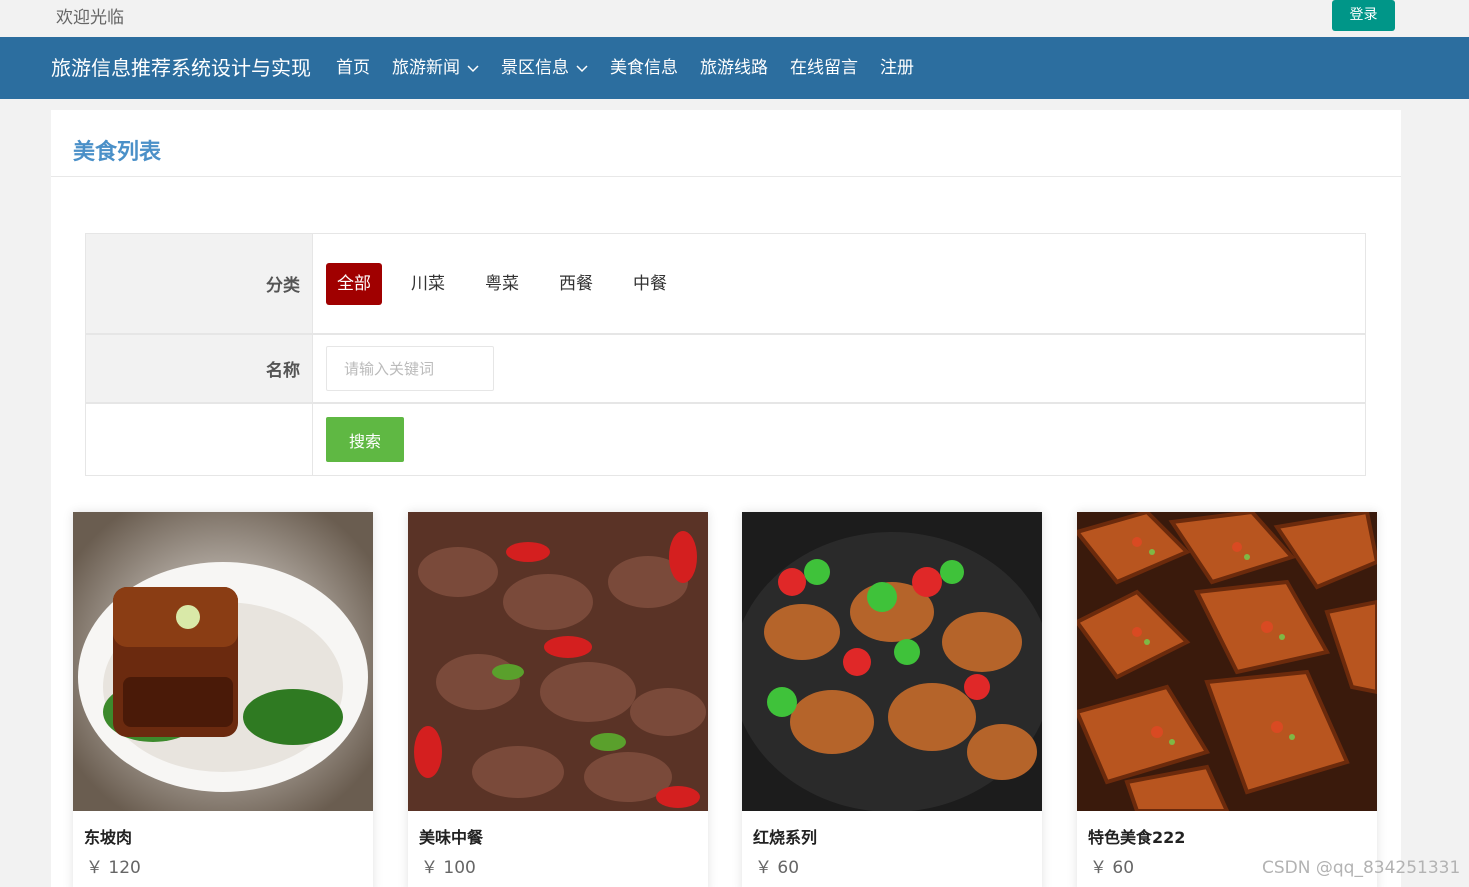 Image resolution: width=1469 pixels, height=887 pixels. Describe the element at coordinates (426, 68) in the screenshot. I see `nav-item-label: 旅游新闻` at that location.